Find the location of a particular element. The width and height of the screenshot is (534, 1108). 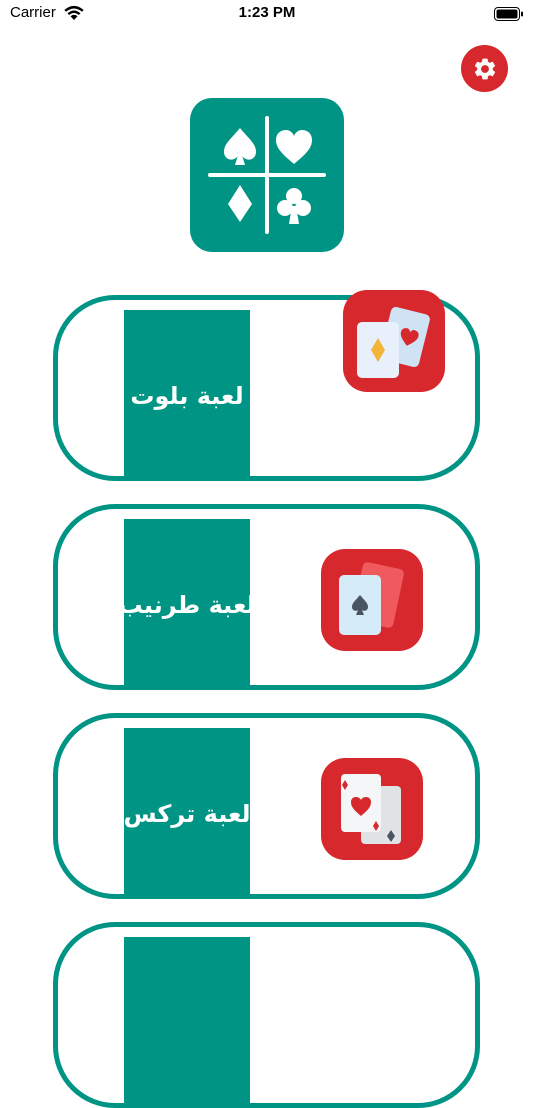

game-label: لعبة تركس is located at coordinates (187, 813).